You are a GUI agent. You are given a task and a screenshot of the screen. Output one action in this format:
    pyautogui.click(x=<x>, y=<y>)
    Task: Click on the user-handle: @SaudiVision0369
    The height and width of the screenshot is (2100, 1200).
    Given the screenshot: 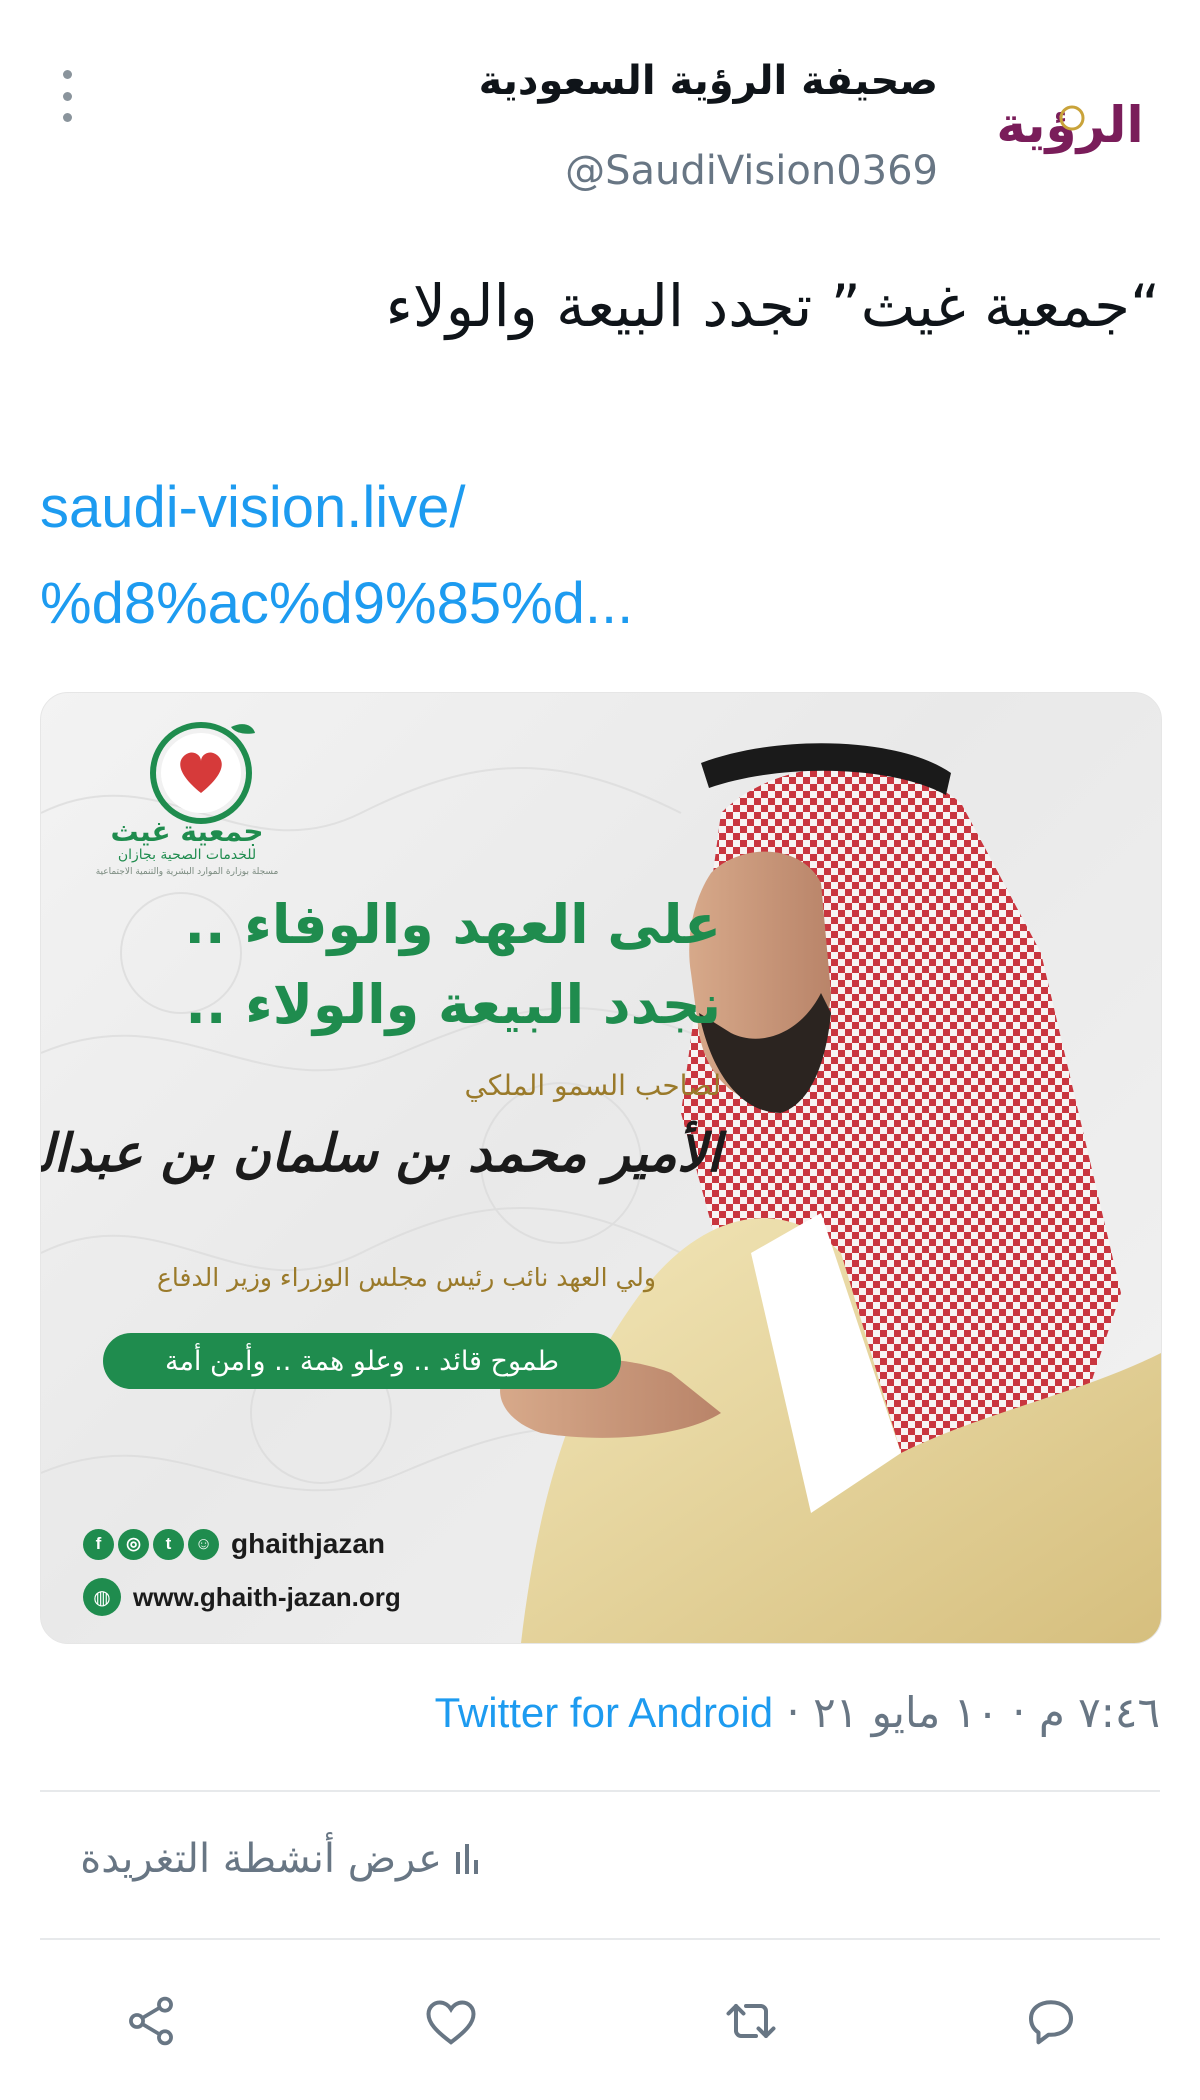 What is the action you would take?
    pyautogui.click(x=751, y=171)
    